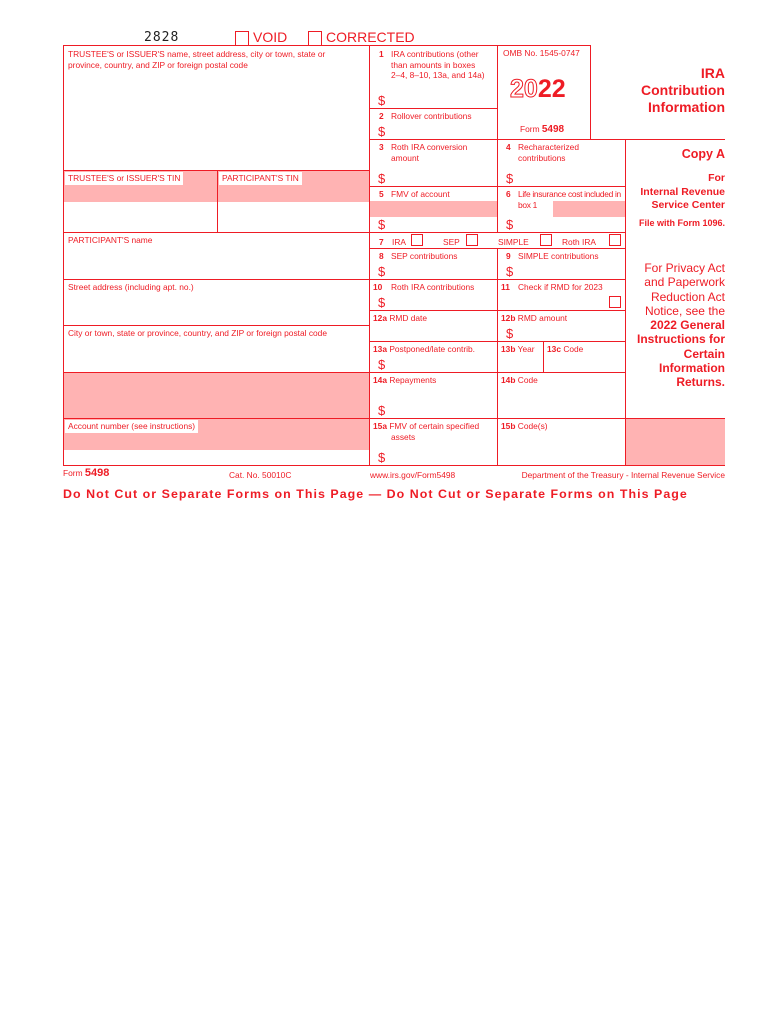 This screenshot has height=1024, width=770. I want to click on omb-number: OMB No. 1545-0747, so click(541, 53).